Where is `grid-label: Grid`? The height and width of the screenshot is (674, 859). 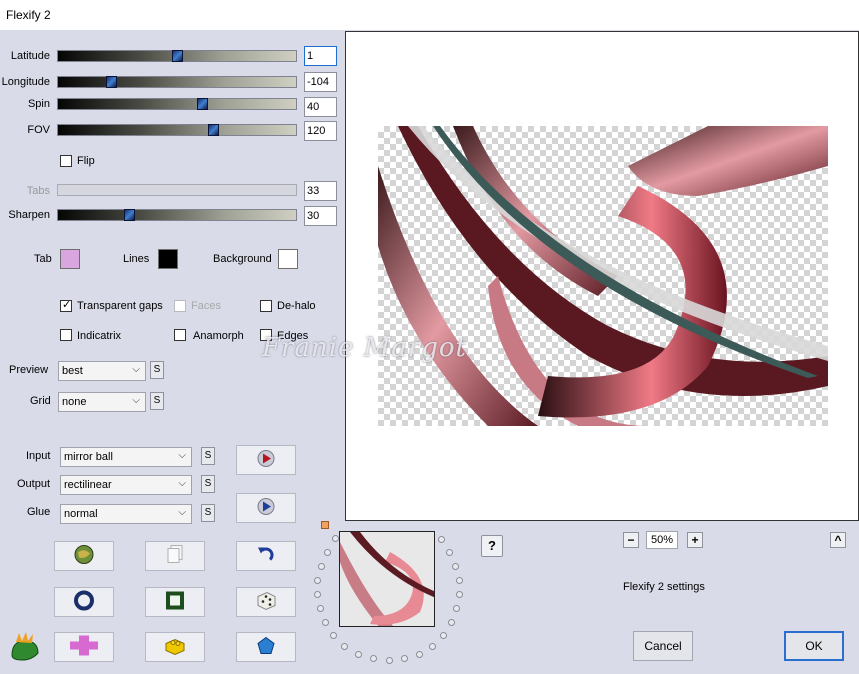
grid-label: Grid is located at coordinates (40, 401).